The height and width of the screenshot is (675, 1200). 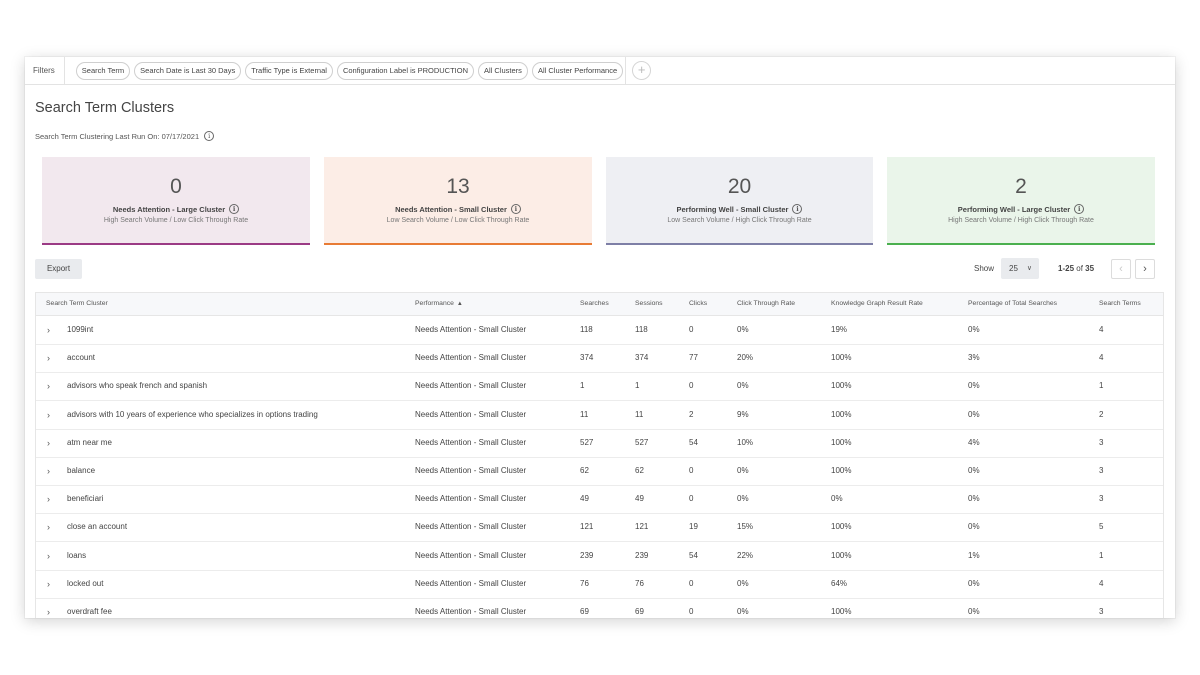 What do you see at coordinates (81, 358) in the screenshot?
I see `cell-cluster: account` at bounding box center [81, 358].